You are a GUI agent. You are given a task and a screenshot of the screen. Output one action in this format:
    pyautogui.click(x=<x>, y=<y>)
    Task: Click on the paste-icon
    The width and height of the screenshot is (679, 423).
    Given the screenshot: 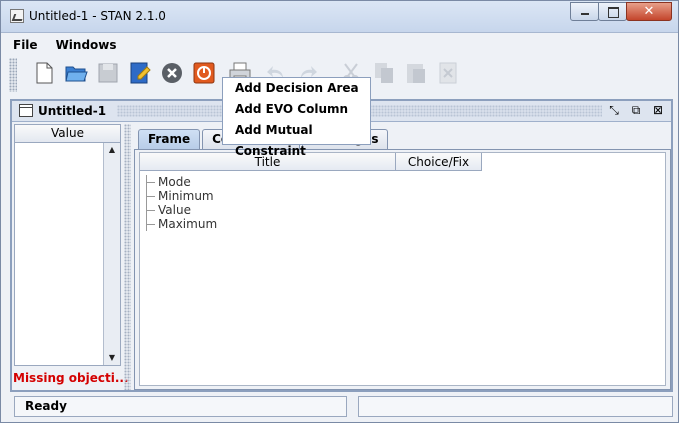 What is the action you would take?
    pyautogui.click(x=416, y=73)
    